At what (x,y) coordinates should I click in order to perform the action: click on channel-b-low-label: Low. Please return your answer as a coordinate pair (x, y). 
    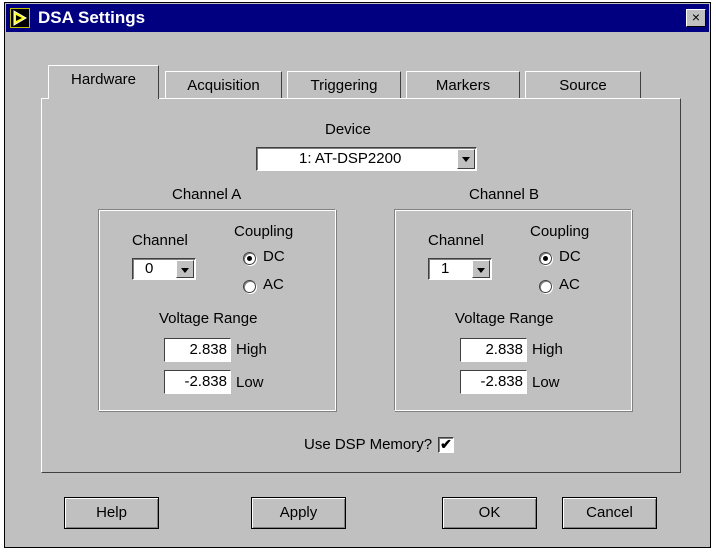
    Looking at the image, I should click on (546, 382).